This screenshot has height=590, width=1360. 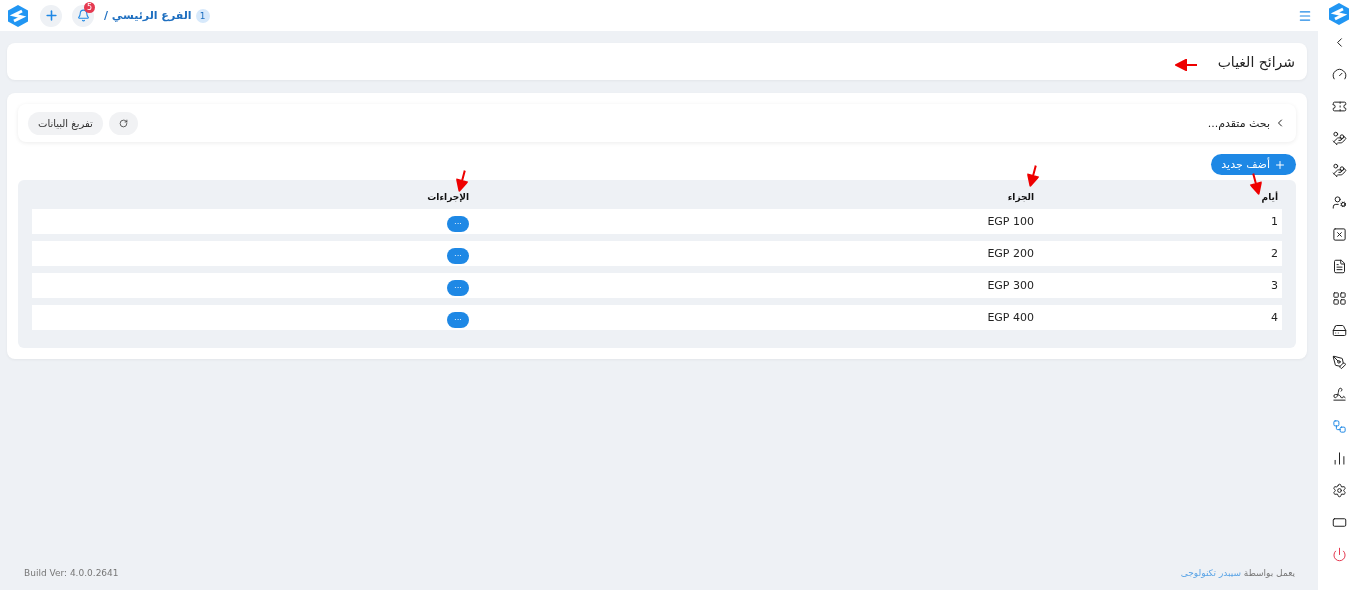 What do you see at coordinates (448, 197) in the screenshot?
I see `column-header: الإجراءات` at bounding box center [448, 197].